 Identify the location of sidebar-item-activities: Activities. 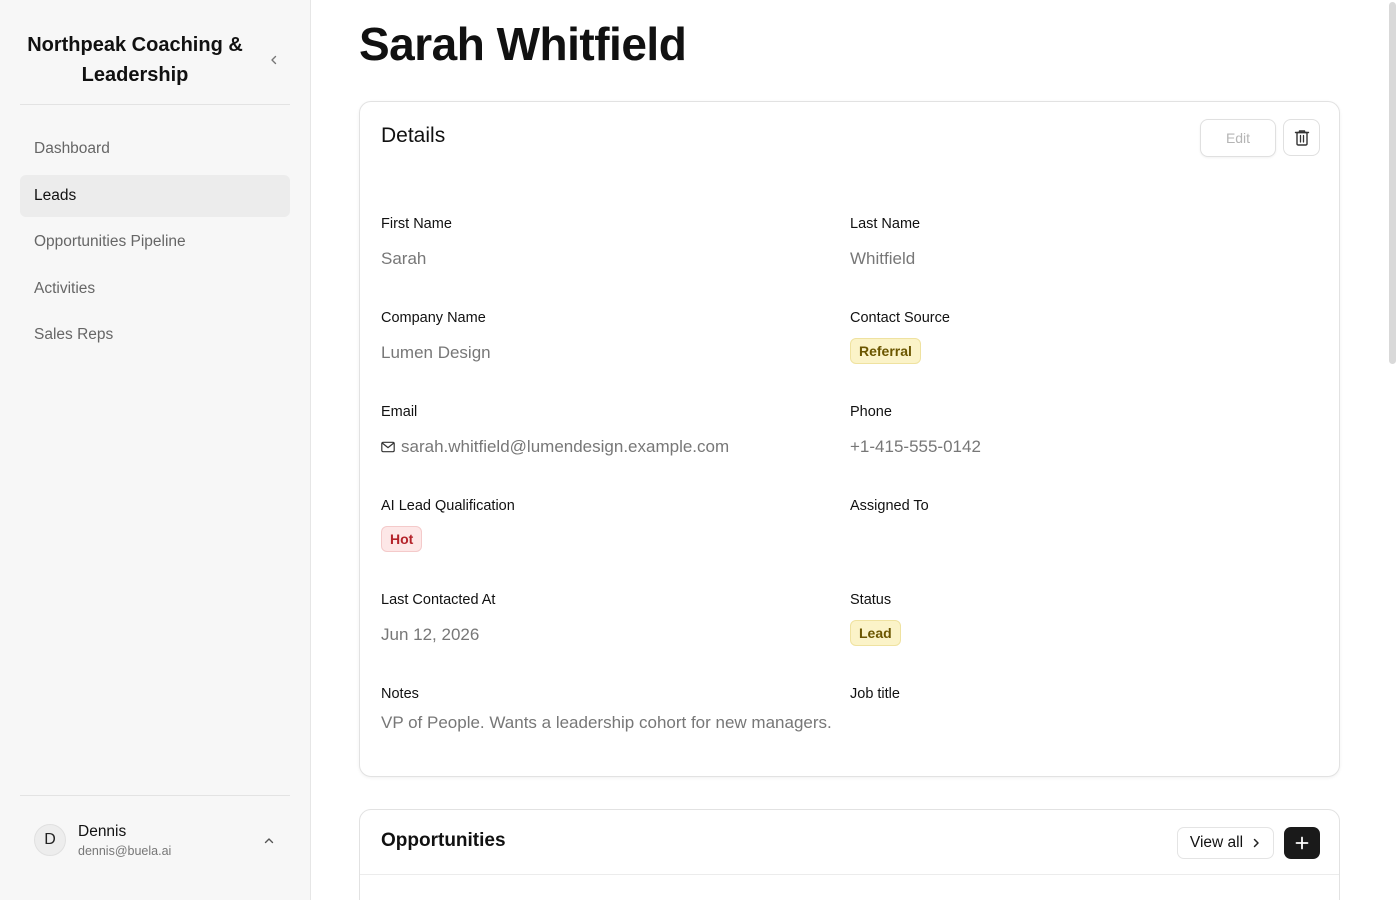
(155, 289).